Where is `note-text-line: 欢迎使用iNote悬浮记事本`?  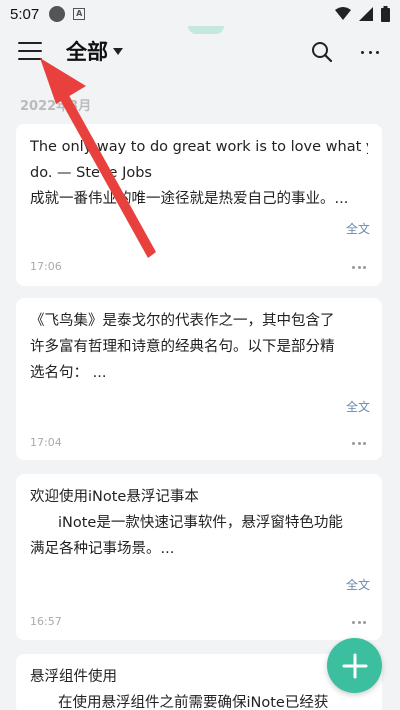
note-text-line: 欢迎使用iNote悬浮记事本 is located at coordinates (114, 497).